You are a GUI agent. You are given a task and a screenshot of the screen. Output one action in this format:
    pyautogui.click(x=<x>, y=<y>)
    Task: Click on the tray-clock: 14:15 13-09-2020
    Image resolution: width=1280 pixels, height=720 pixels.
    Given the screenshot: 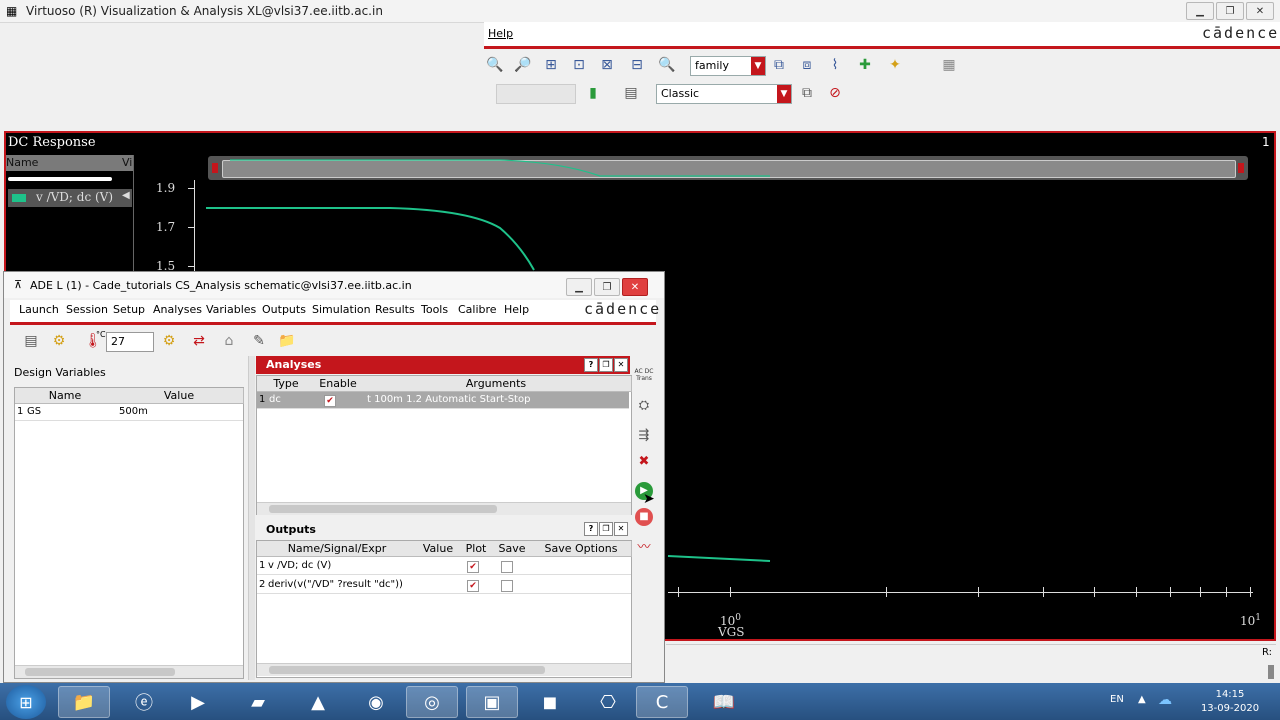 What is the action you would take?
    pyautogui.click(x=1230, y=702)
    